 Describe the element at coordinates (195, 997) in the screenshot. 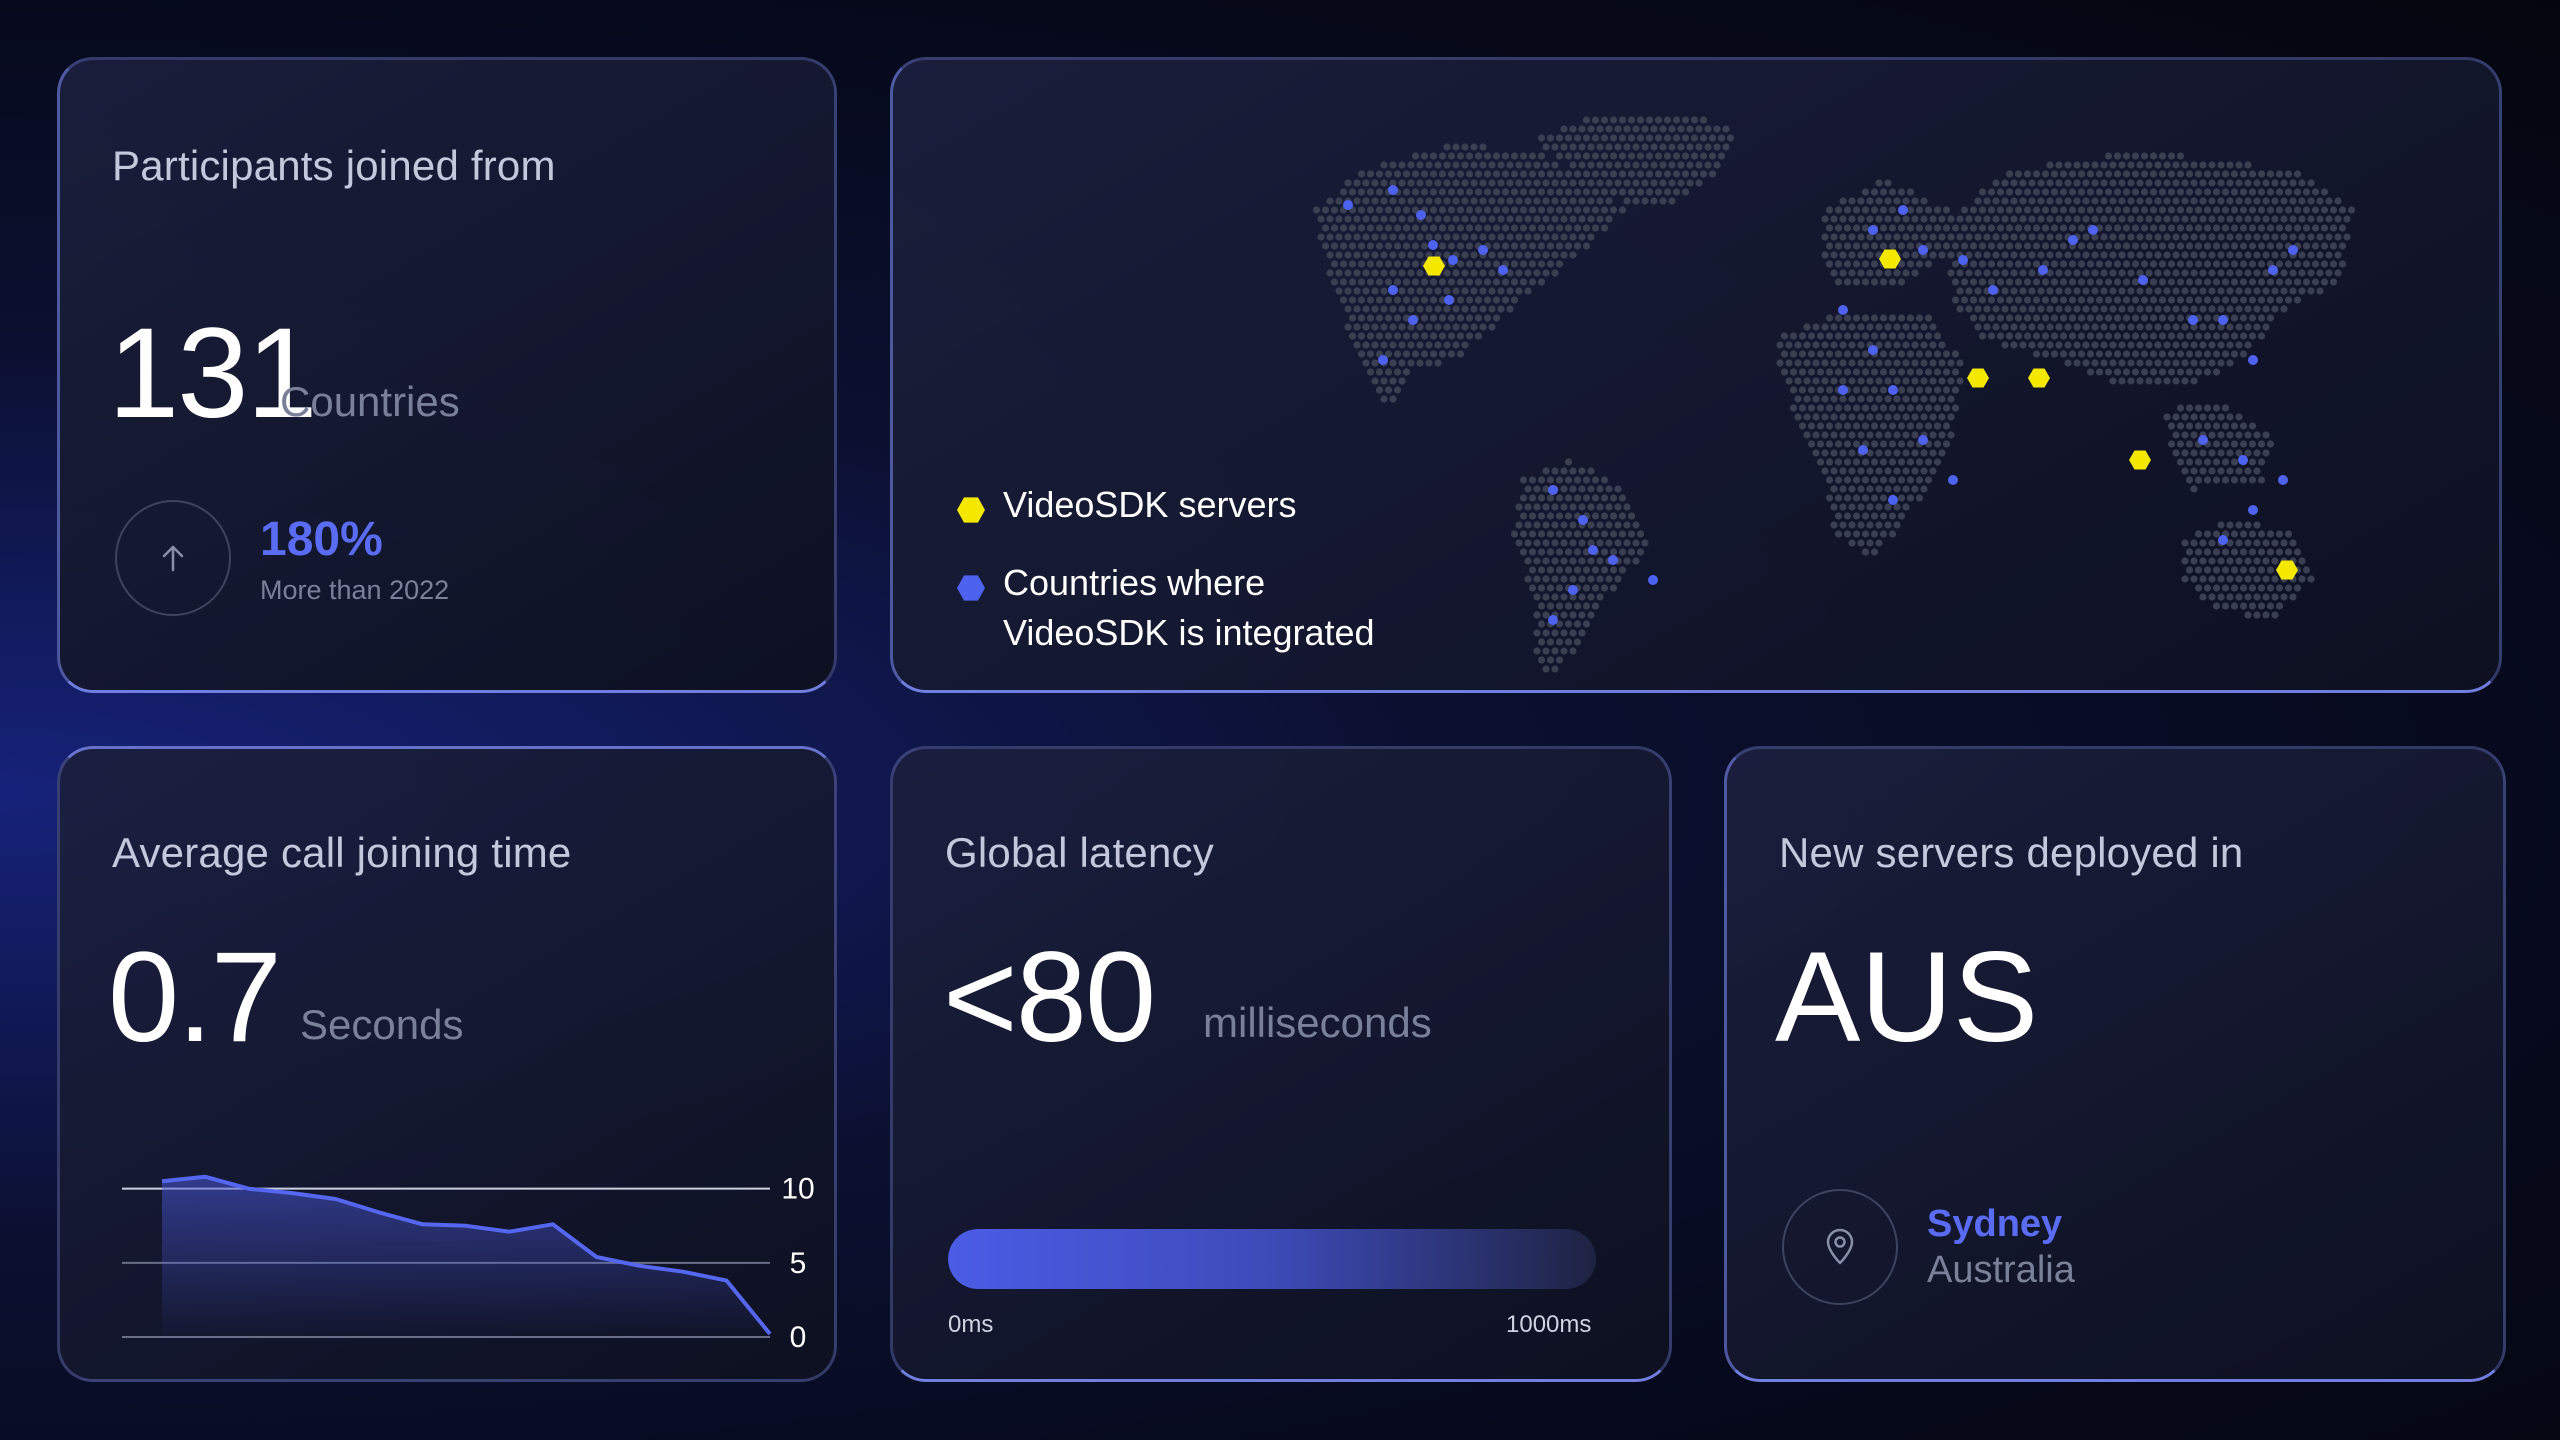

I see `joining-time-value: 0.7` at that location.